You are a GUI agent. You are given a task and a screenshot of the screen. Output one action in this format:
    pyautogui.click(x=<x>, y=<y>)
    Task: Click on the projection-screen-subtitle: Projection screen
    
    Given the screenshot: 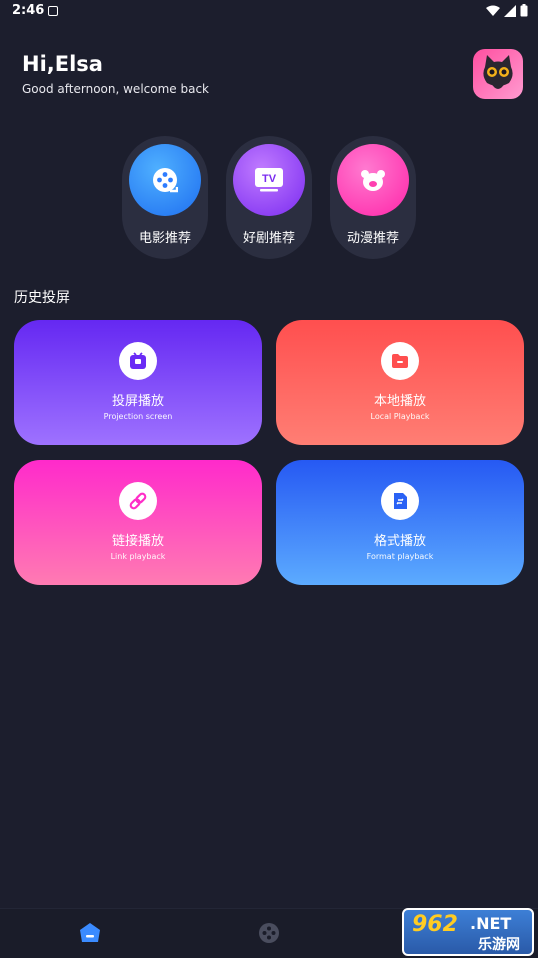 What is the action you would take?
    pyautogui.click(x=138, y=416)
    